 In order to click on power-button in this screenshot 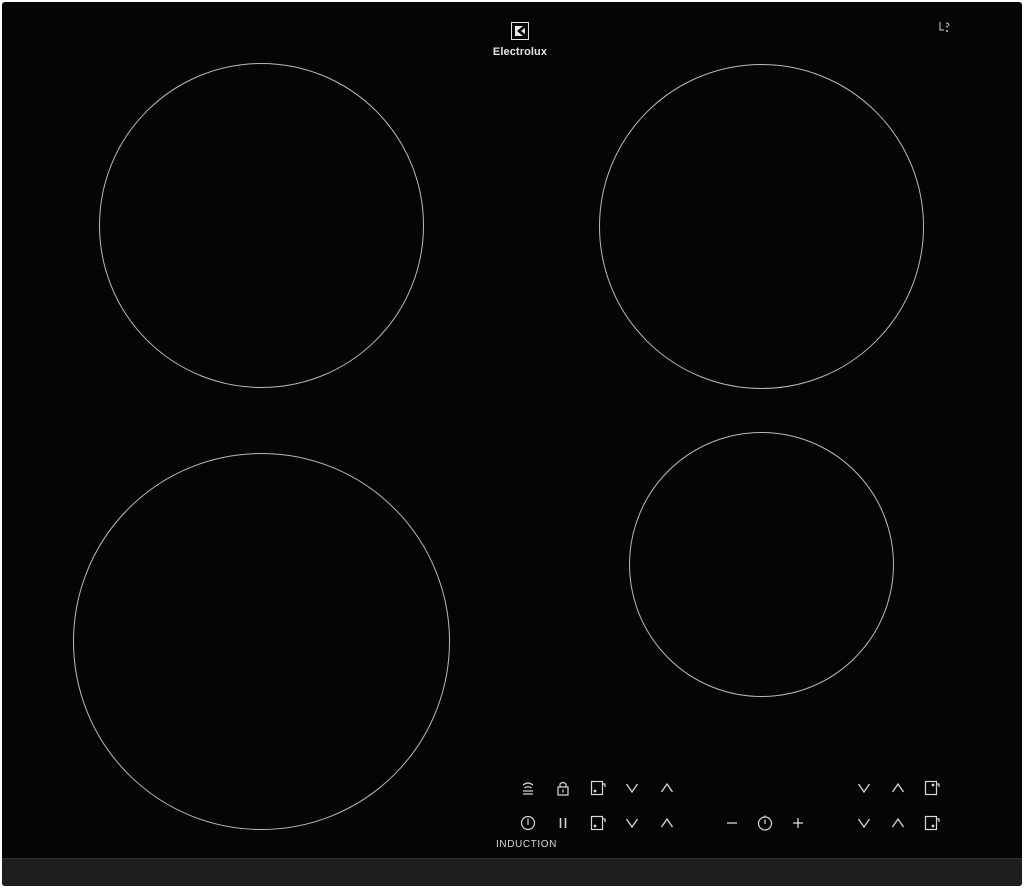, I will do `click(528, 823)`.